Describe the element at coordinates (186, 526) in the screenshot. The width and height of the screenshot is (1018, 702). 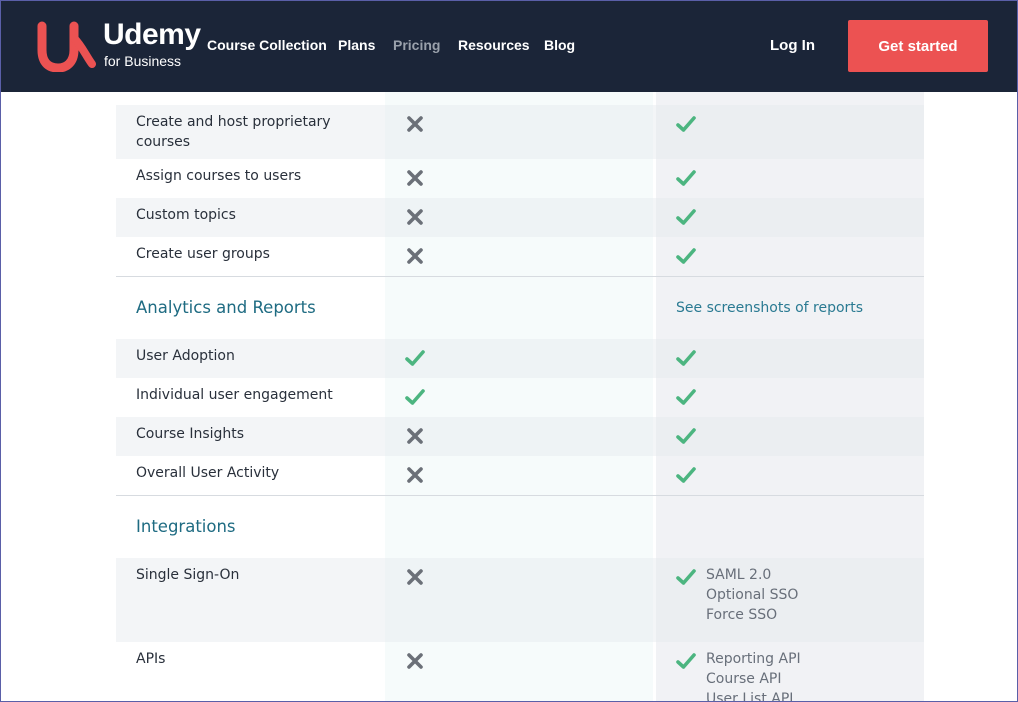
I see `section-title-integrations: Integrations` at that location.